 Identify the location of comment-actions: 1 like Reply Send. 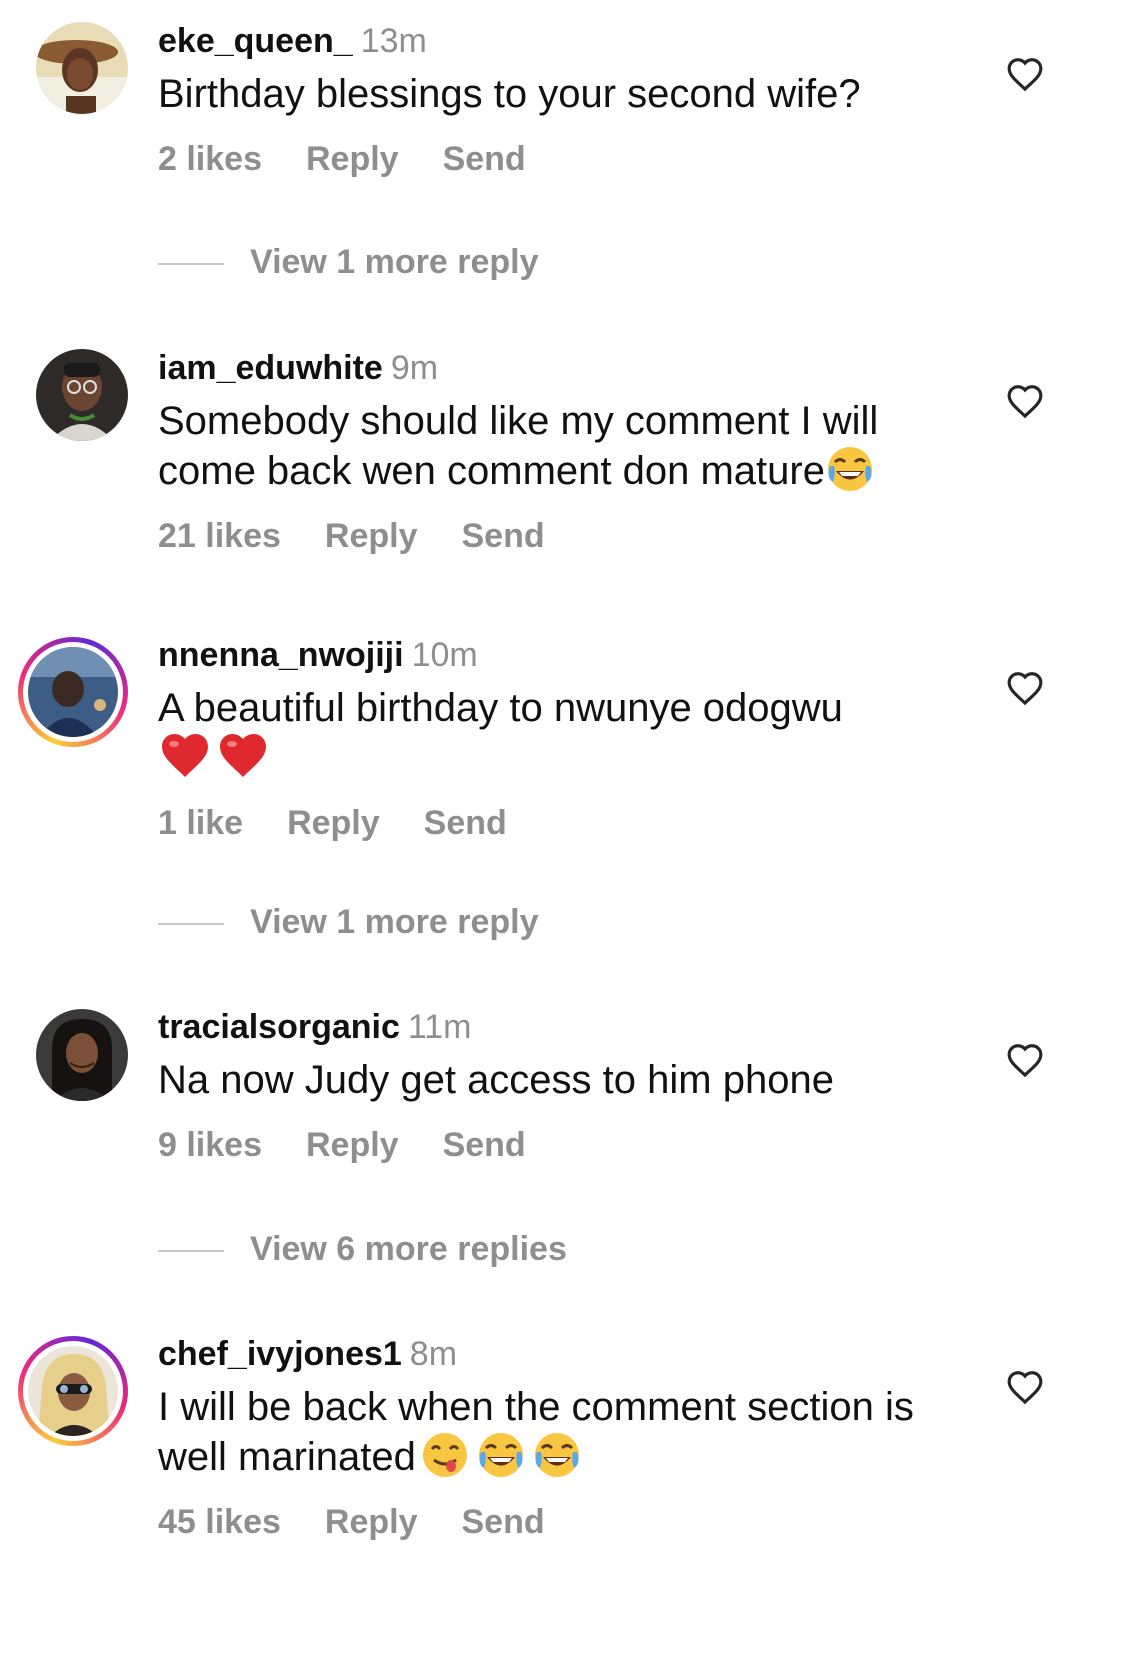
(558, 823).